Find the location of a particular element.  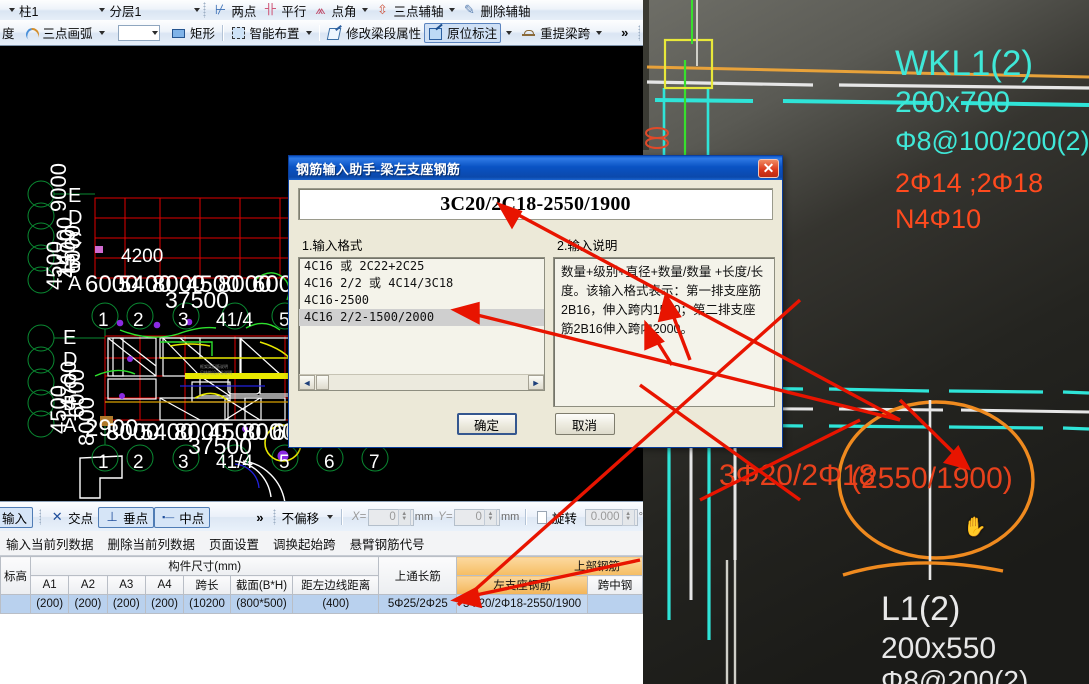

svg-text: 8000 is located at coordinates (86, 421).